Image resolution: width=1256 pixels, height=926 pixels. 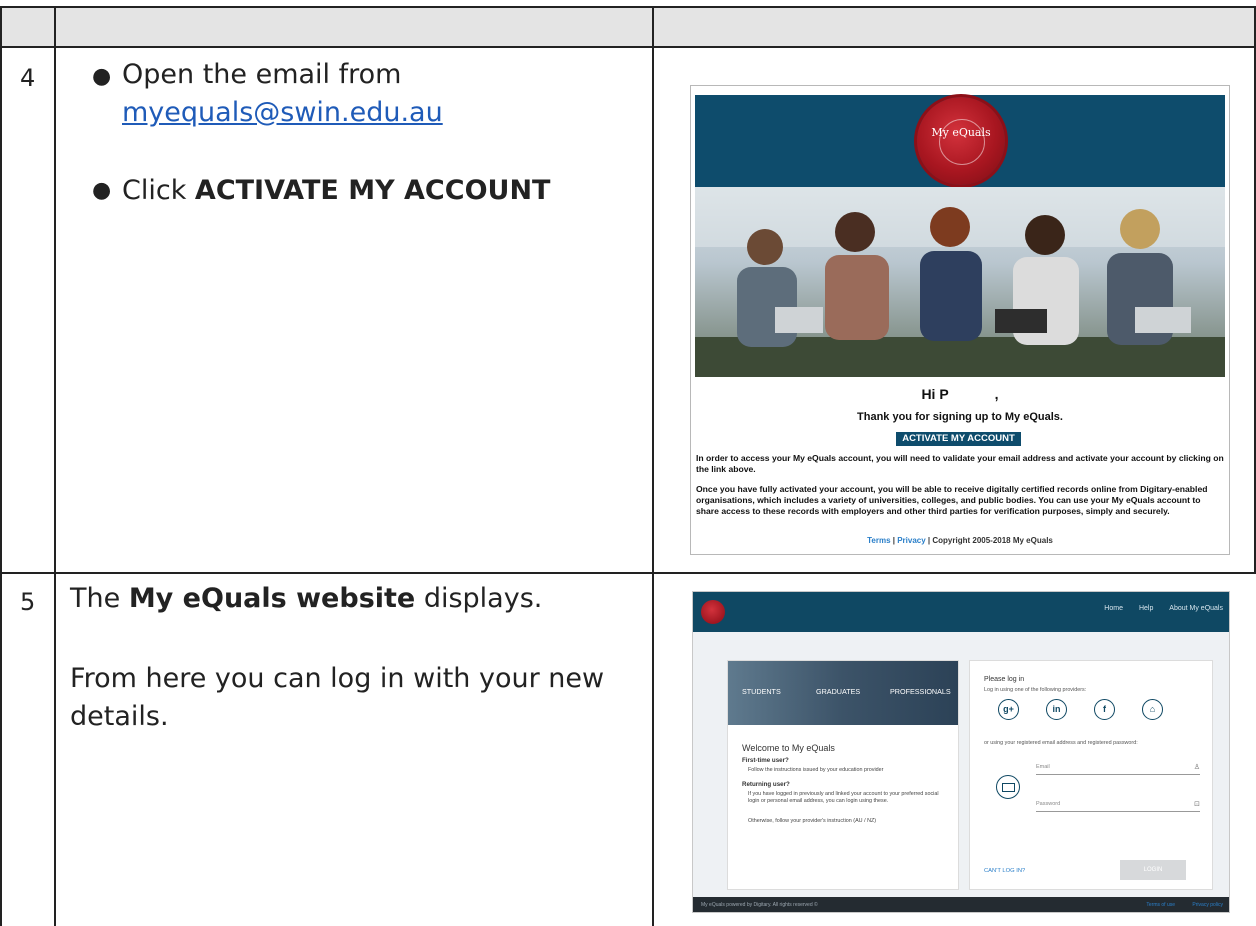 I want to click on institution-icon: ⌂, so click(x=1152, y=709).